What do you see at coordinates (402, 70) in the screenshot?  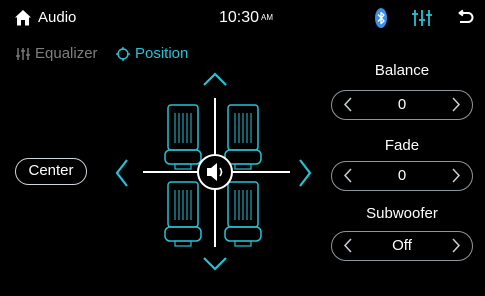 I see `balance-label: Balance` at bounding box center [402, 70].